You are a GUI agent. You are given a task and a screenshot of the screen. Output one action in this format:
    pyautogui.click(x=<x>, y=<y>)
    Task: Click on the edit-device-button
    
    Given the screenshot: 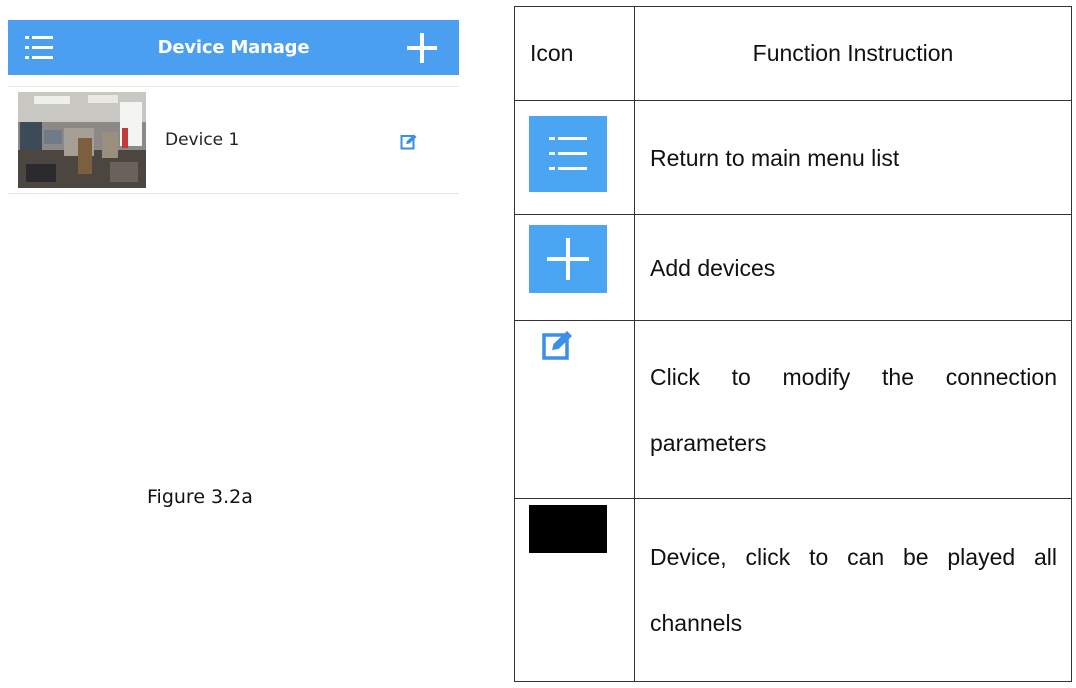 What is the action you would take?
    pyautogui.click(x=409, y=142)
    